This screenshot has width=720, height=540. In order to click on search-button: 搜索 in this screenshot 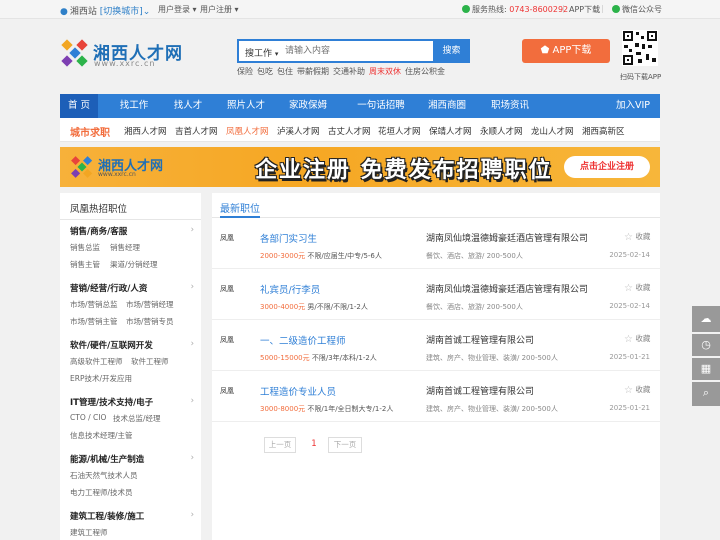, I will do `click(451, 51)`.